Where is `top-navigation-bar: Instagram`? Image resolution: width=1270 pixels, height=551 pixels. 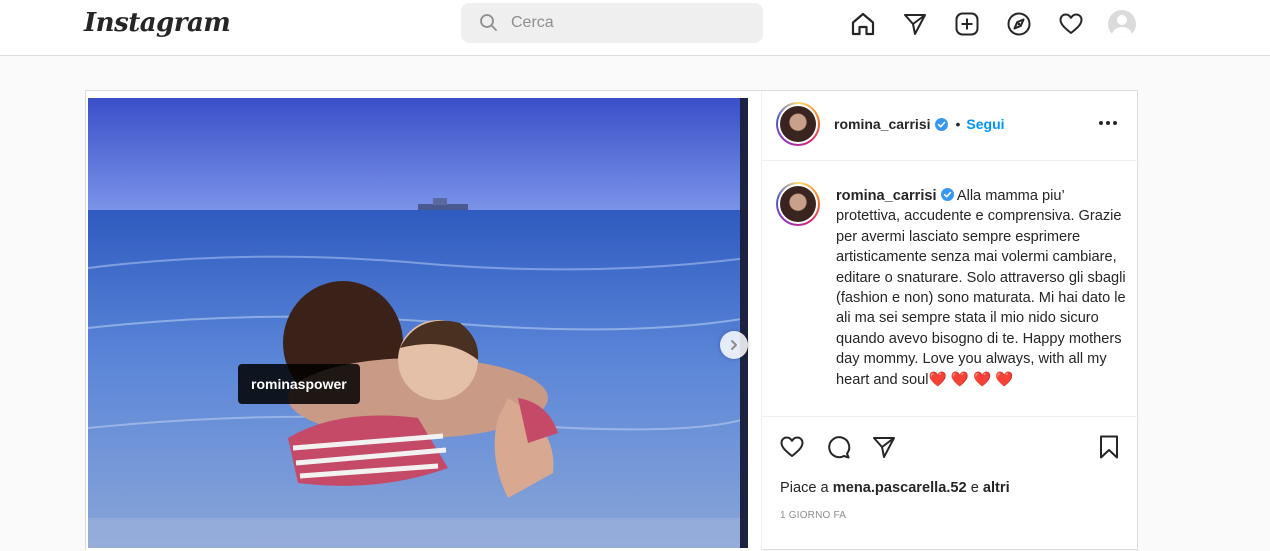
top-navigation-bar: Instagram is located at coordinates (635, 28).